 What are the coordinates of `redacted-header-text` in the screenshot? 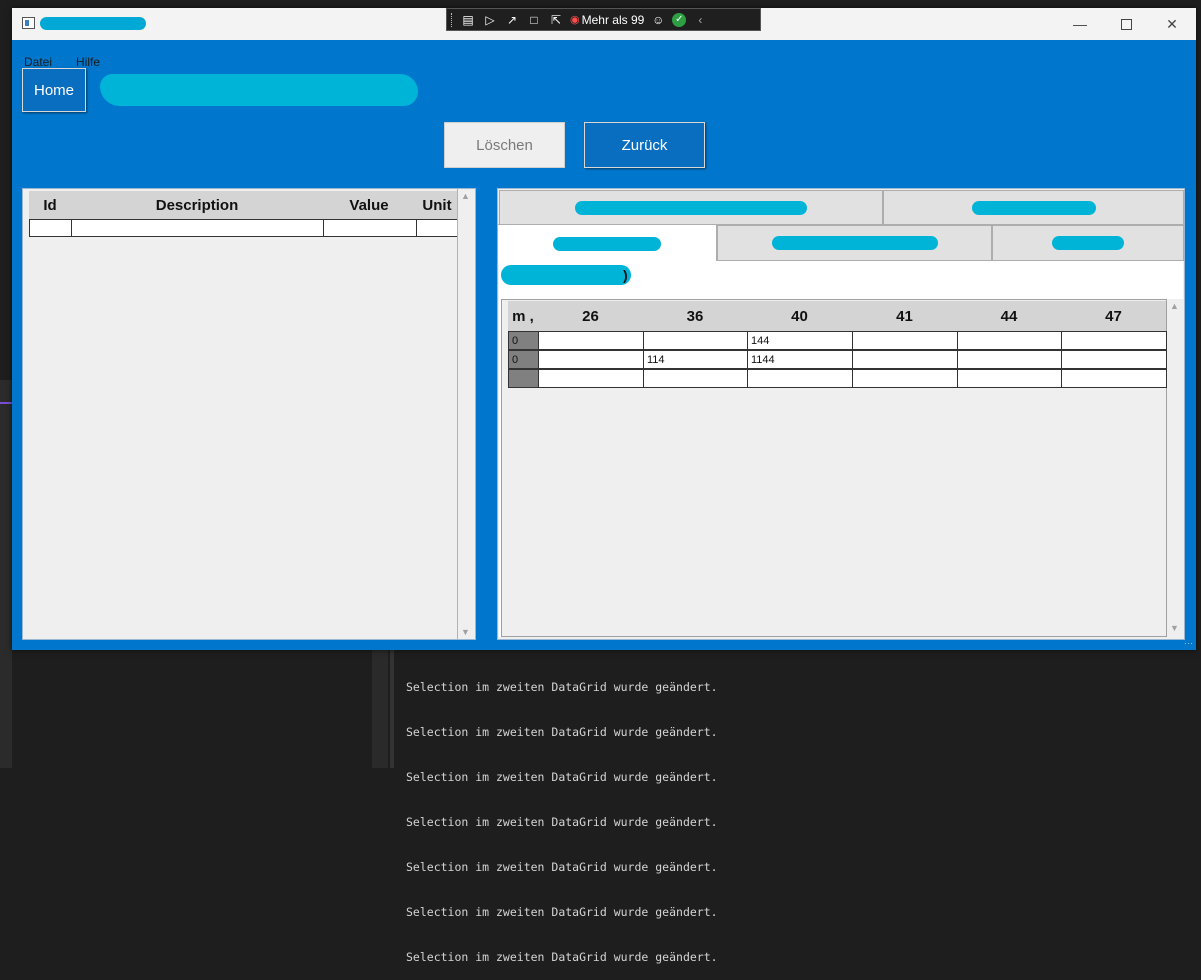 It's located at (259, 90).